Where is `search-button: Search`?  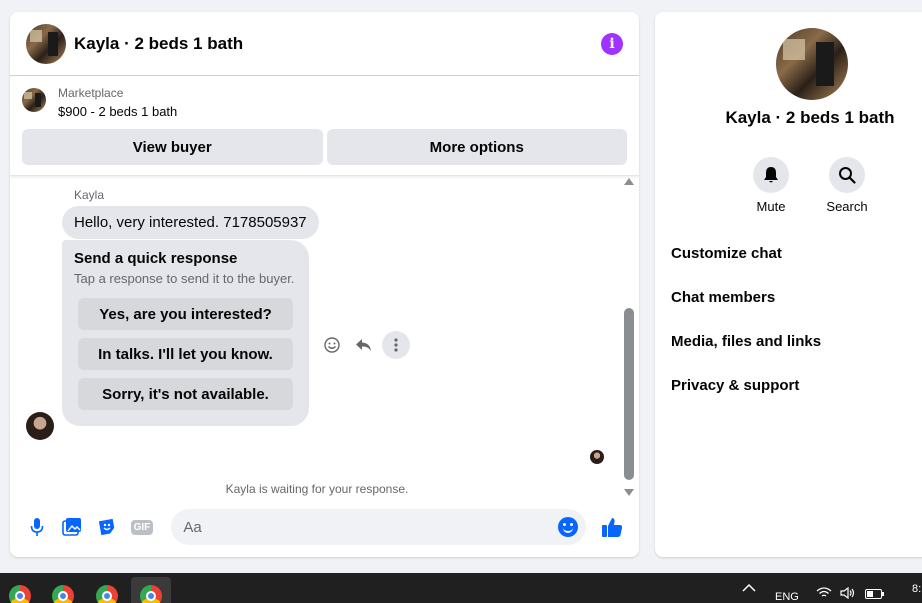
search-button: Search is located at coordinates (847, 185).